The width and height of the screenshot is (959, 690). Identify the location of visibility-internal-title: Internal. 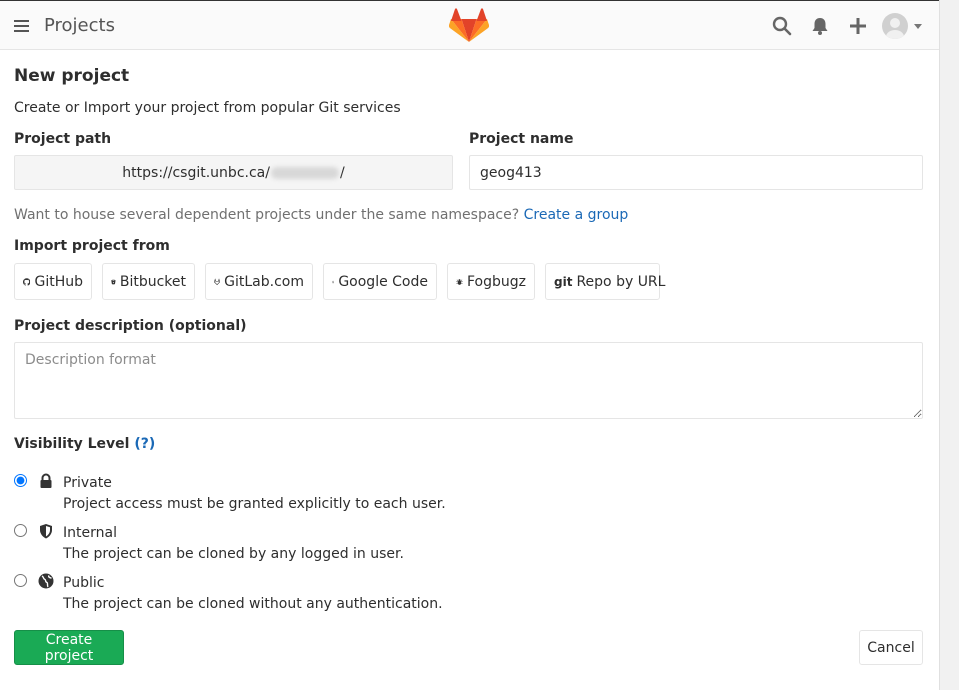
(90, 533).